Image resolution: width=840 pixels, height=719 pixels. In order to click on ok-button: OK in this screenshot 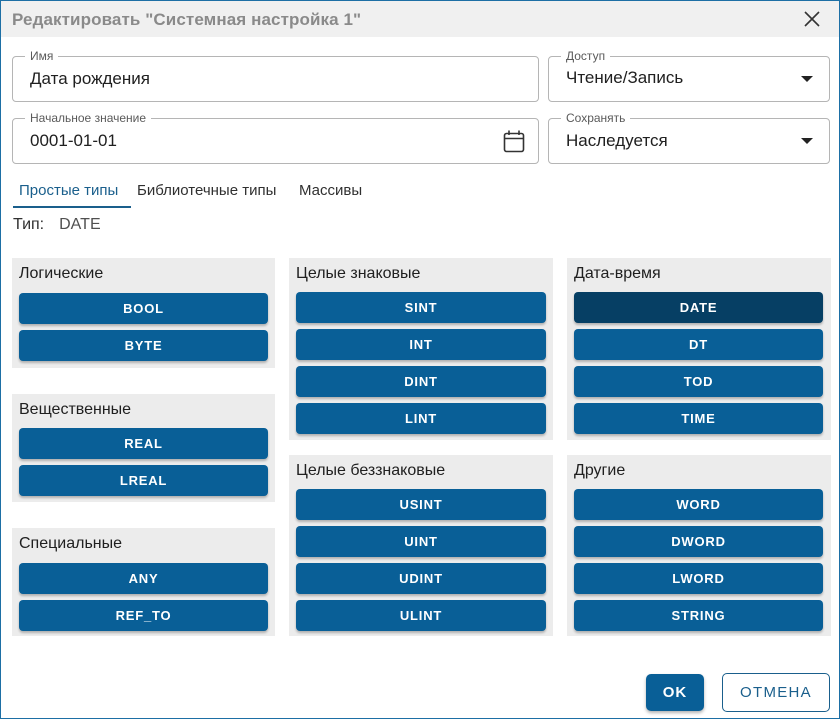, I will do `click(675, 692)`.